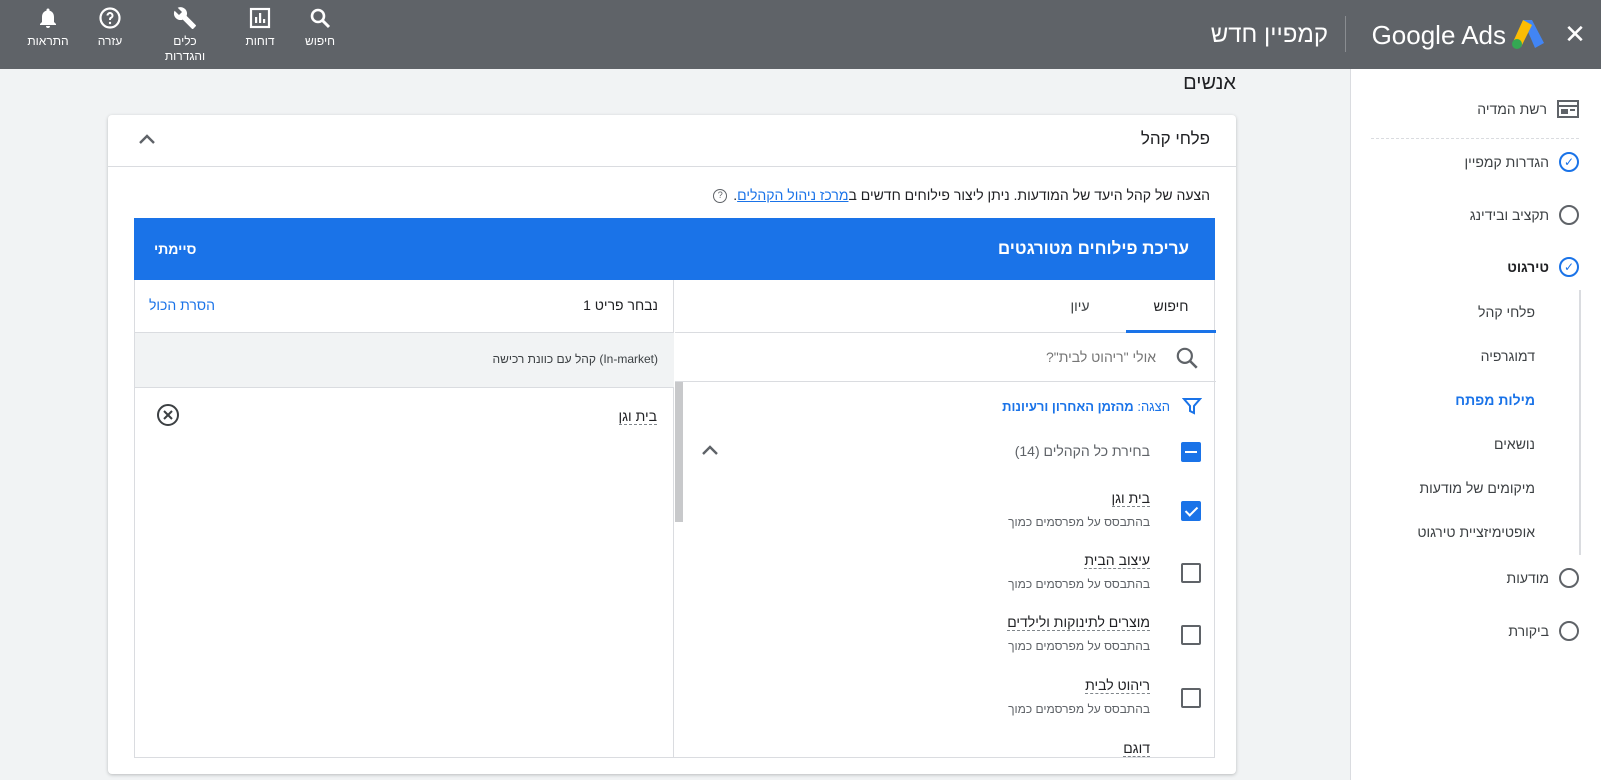  I want to click on sidebar-step-label: טירגוט, so click(1528, 267).